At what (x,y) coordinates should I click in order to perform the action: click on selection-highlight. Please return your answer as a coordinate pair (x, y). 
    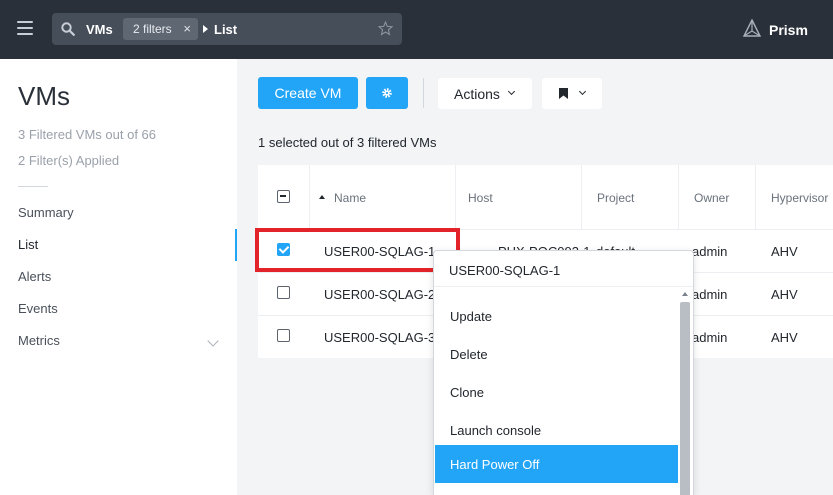
    Looking at the image, I should click on (357, 250).